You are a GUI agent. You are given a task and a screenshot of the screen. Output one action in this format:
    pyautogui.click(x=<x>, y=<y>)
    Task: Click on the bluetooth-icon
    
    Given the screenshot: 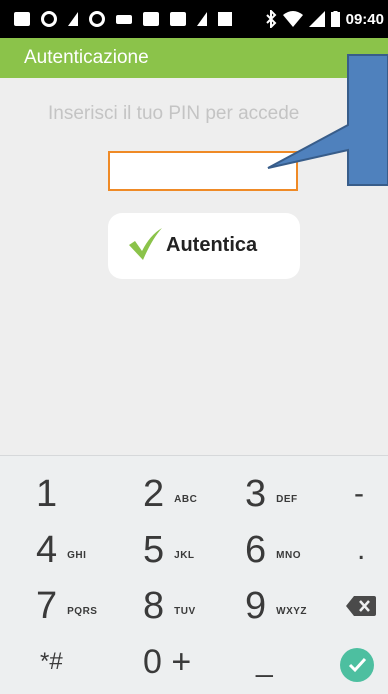 What is the action you would take?
    pyautogui.click(x=271, y=19)
    